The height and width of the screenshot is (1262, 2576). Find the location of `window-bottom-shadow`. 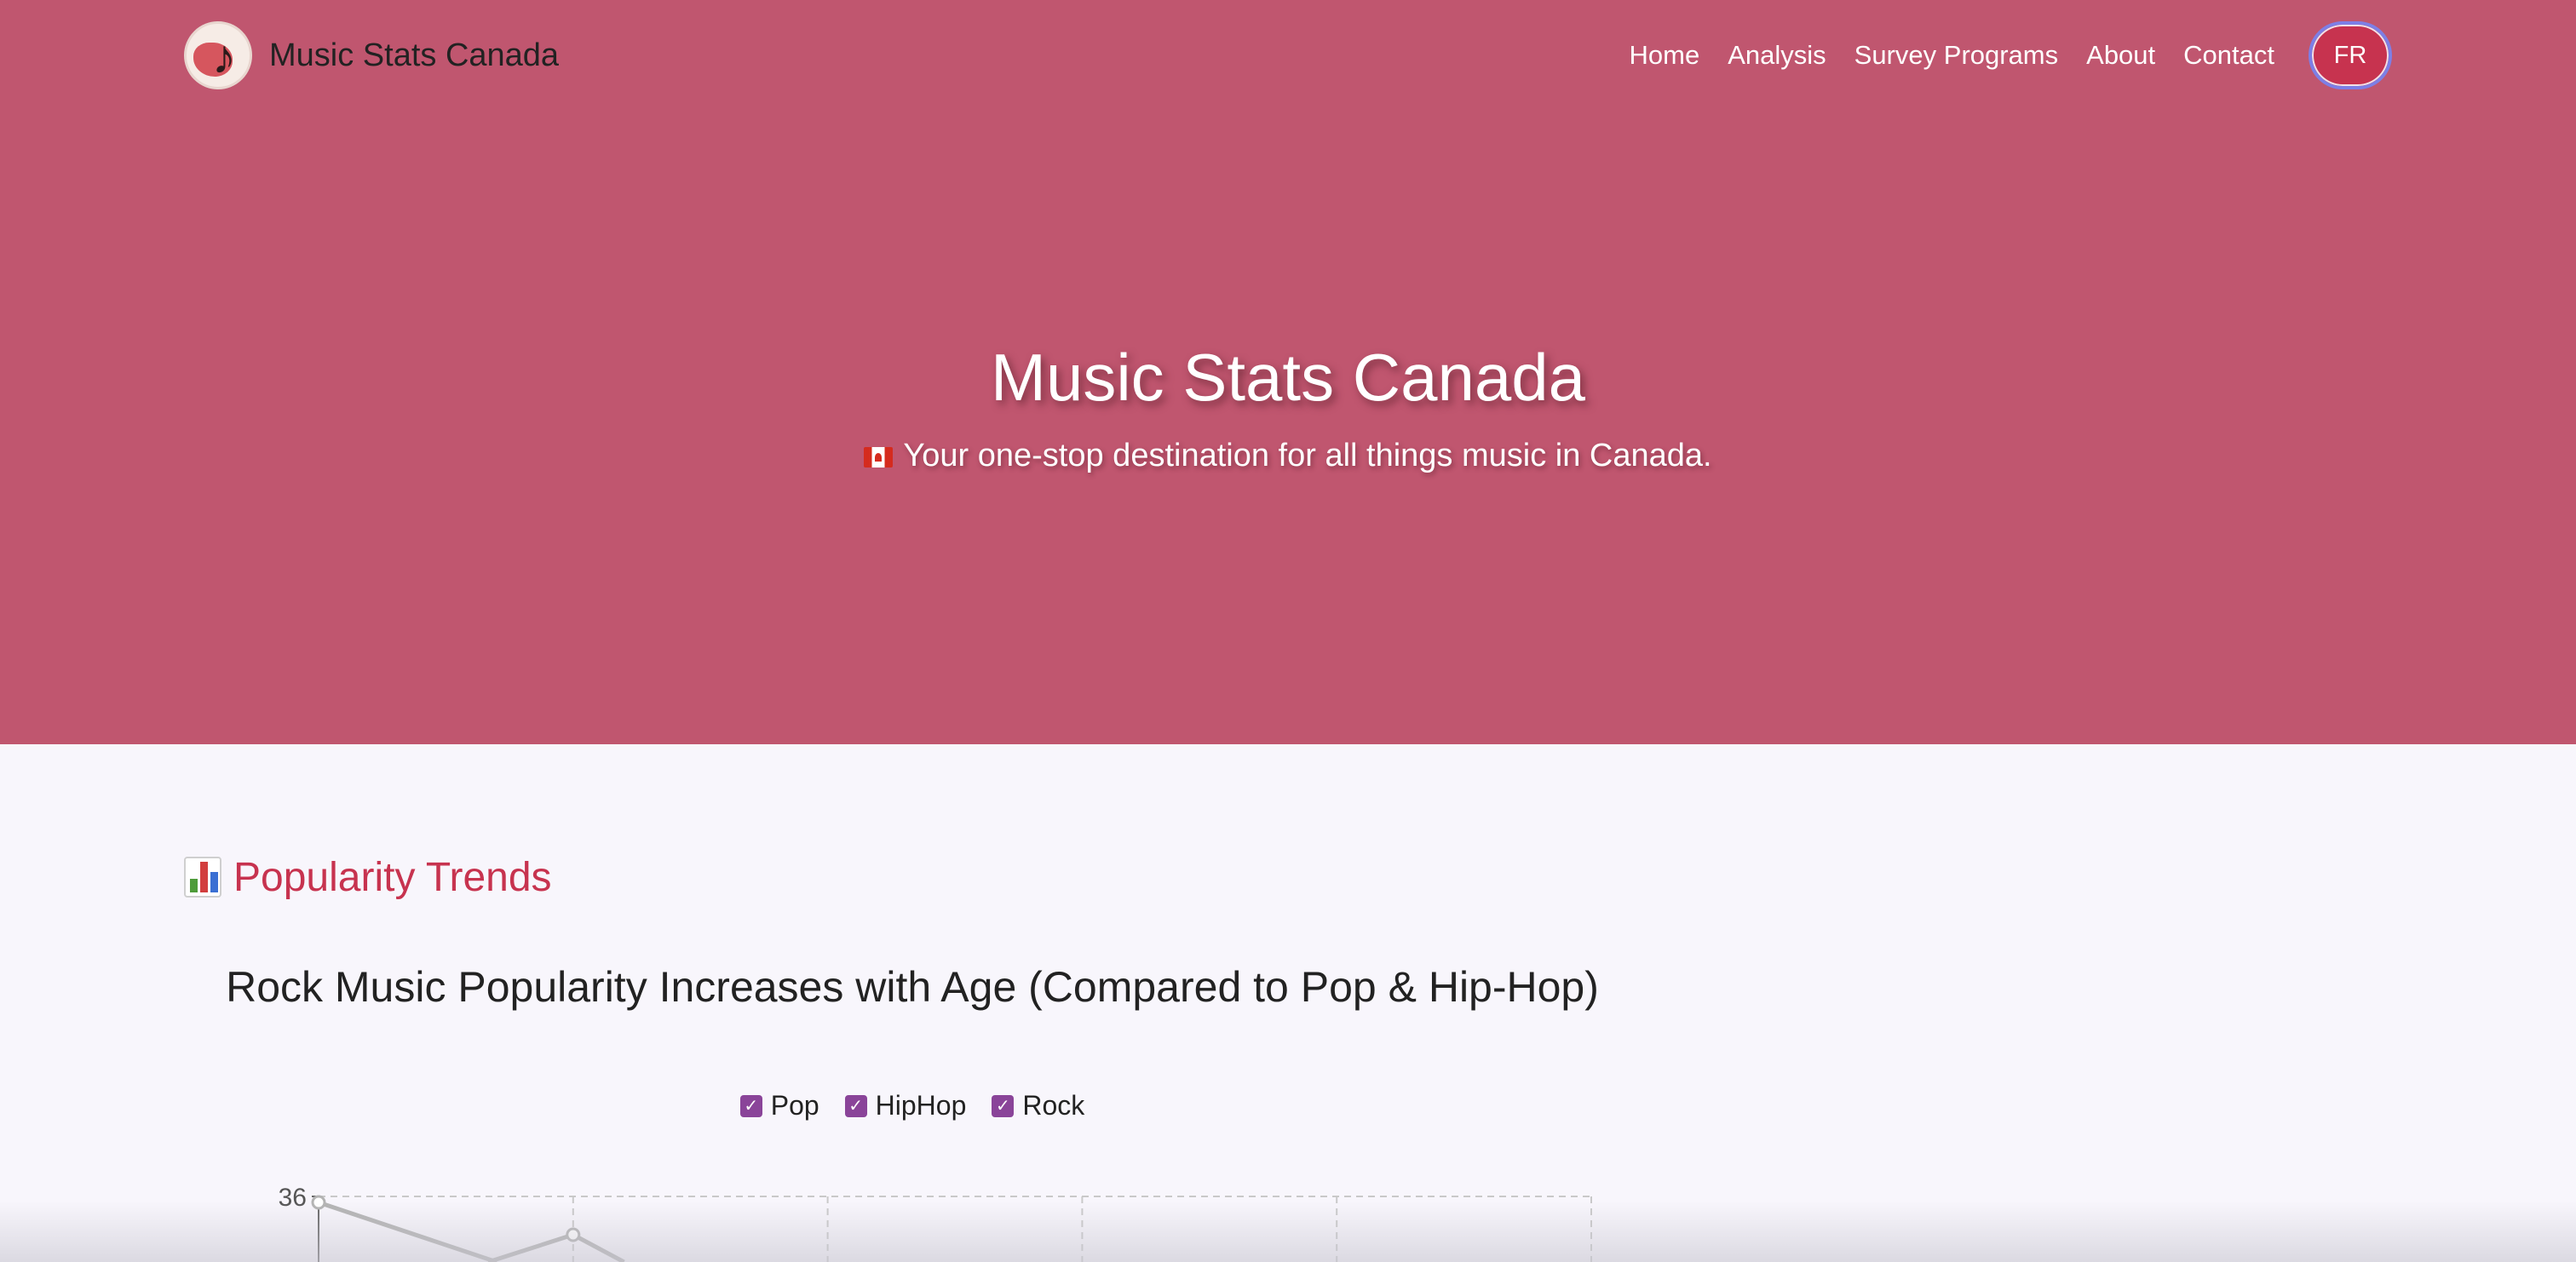

window-bottom-shadow is located at coordinates (1288, 1231).